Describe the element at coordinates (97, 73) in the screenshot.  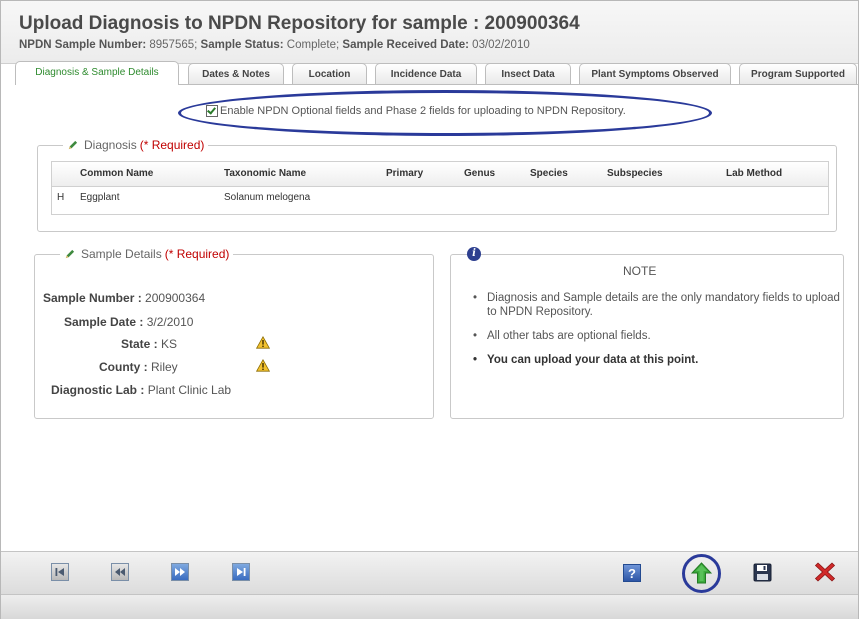
I see `tab-diagnosis-sample-details: Diagnosis & Sample Details` at that location.